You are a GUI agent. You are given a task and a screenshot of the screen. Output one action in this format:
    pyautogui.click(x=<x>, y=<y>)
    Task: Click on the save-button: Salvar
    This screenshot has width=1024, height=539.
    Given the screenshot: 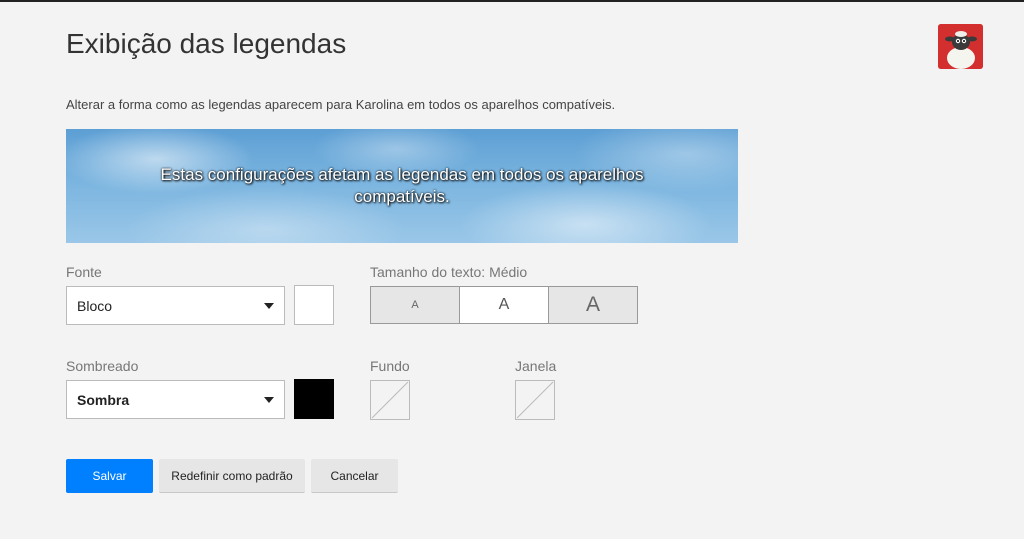 What is the action you would take?
    pyautogui.click(x=109, y=476)
    